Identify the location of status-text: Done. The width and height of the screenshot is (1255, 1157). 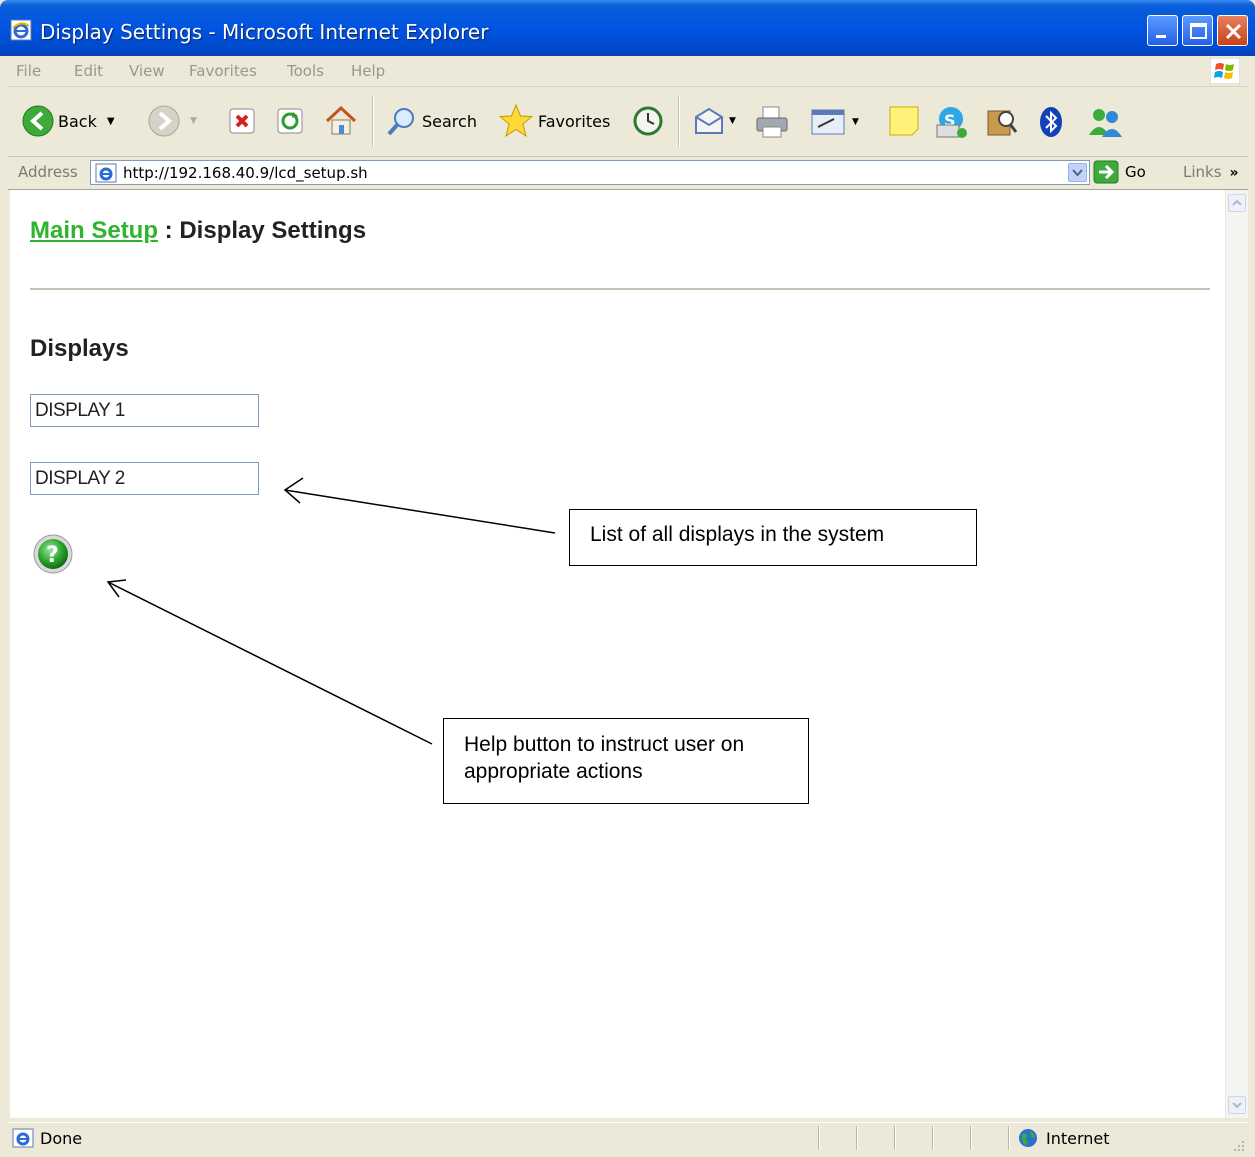
(61, 1138).